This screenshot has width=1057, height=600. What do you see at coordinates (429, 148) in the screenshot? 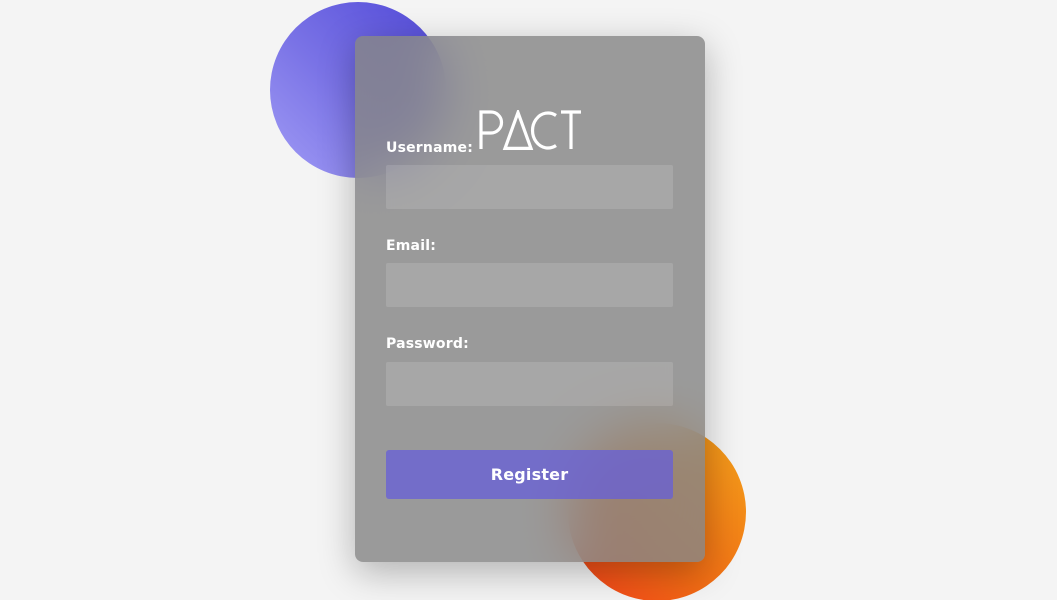
I see `username-label: Username:` at bounding box center [429, 148].